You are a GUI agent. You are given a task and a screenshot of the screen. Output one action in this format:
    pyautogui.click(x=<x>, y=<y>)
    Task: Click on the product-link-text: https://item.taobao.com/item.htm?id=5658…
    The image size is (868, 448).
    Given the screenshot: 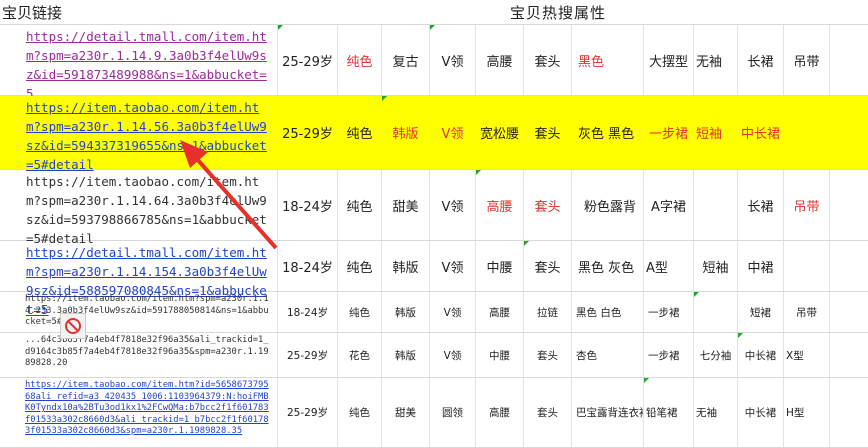 What is the action you would take?
    pyautogui.click(x=149, y=409)
    